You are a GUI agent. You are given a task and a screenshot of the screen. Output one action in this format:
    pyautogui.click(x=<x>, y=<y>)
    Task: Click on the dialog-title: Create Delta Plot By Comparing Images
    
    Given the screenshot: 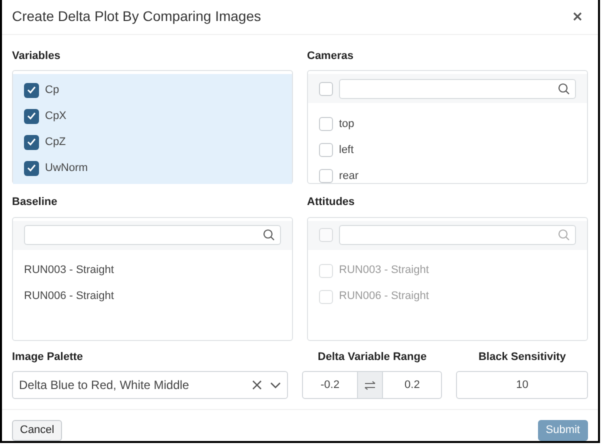 What is the action you would take?
    pyautogui.click(x=136, y=16)
    